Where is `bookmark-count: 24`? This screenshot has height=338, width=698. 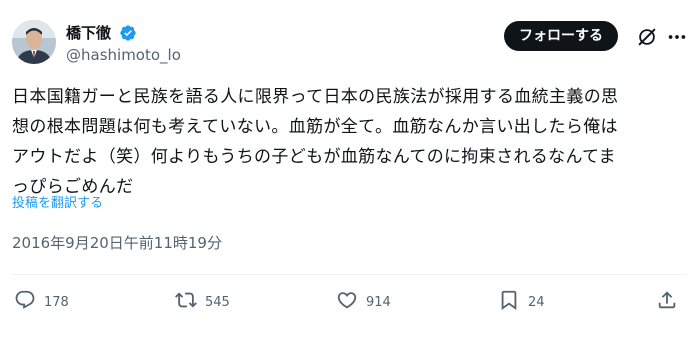 bookmark-count: 24 is located at coordinates (536, 302).